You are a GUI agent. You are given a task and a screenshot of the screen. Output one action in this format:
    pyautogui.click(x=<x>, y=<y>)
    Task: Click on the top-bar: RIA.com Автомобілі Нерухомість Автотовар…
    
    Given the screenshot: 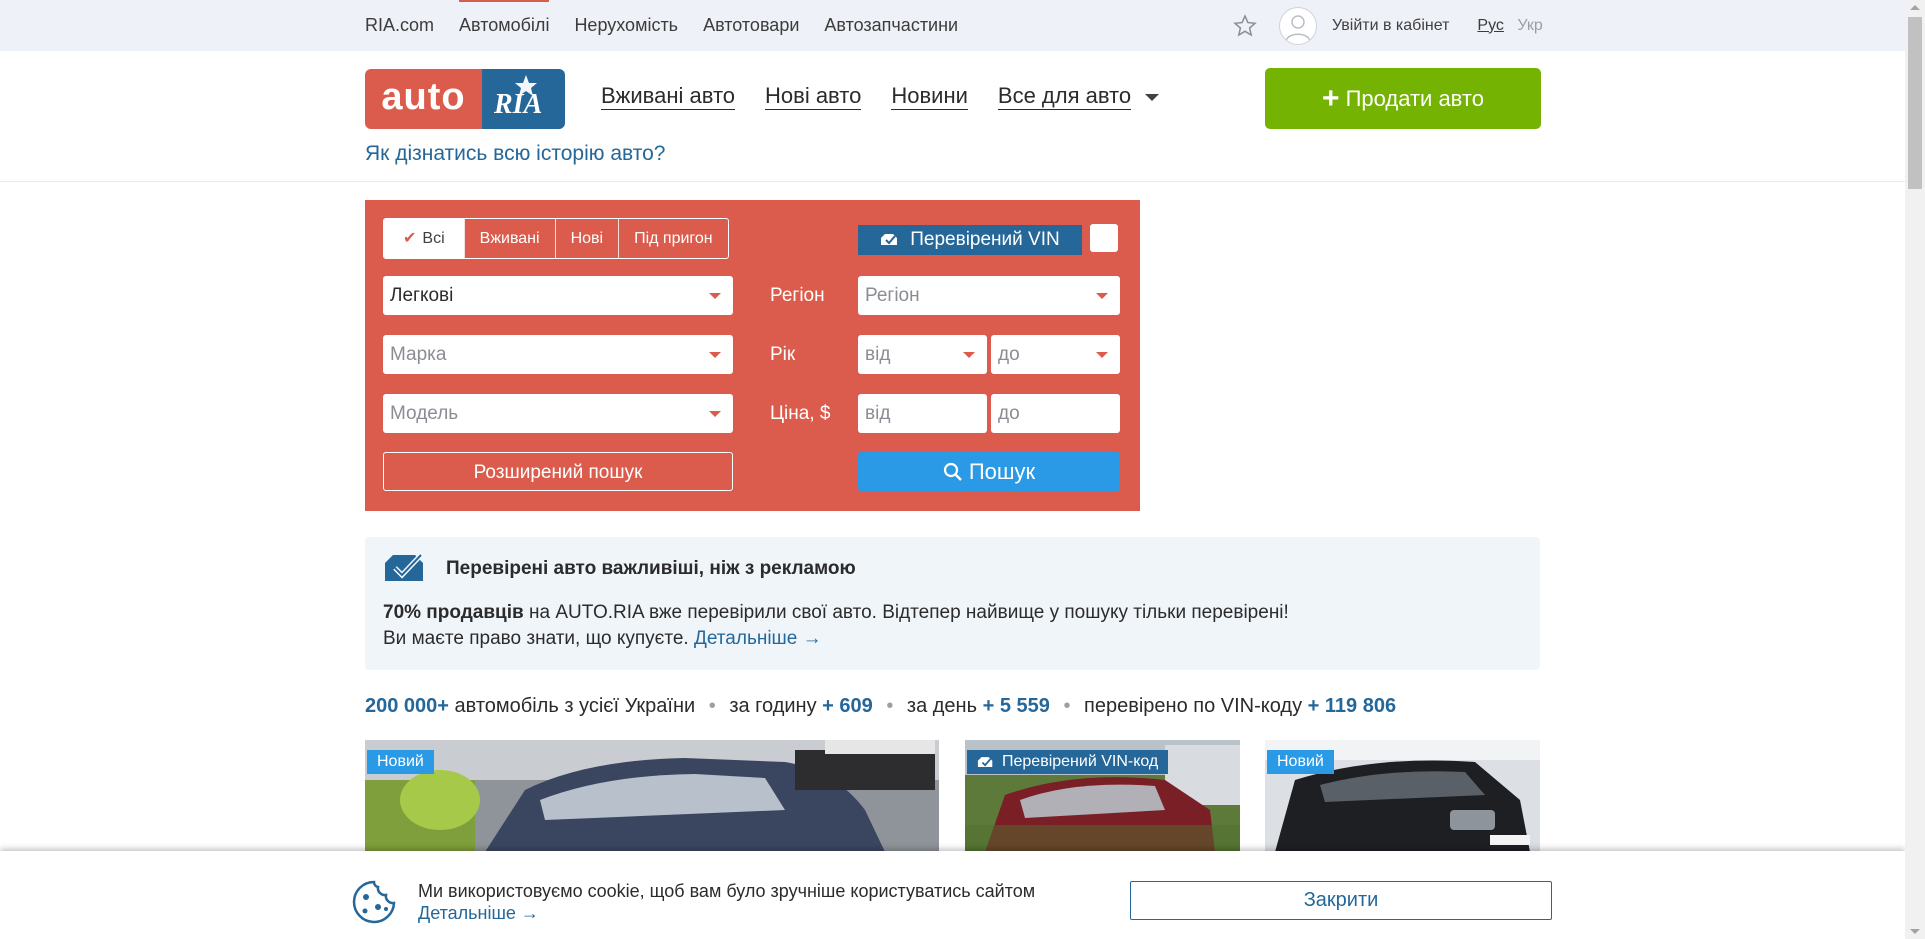 What is the action you would take?
    pyautogui.click(x=952, y=25)
    